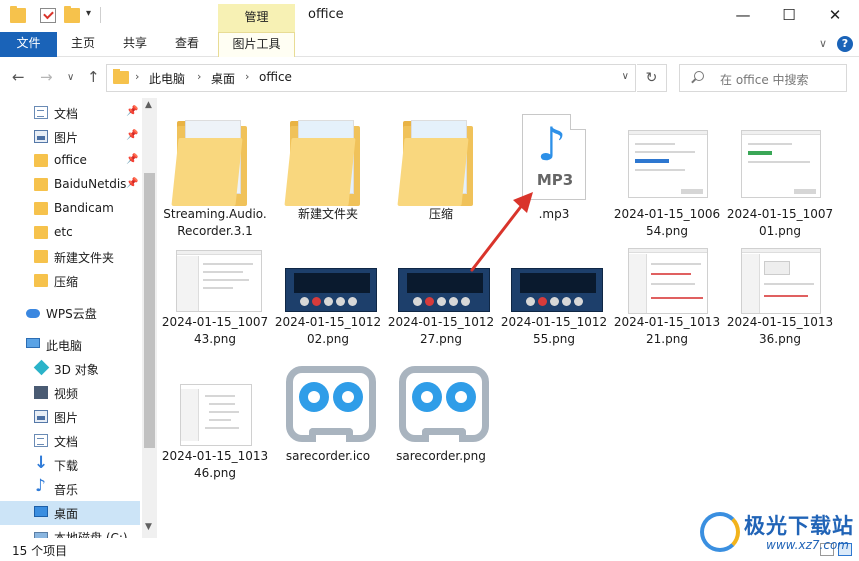 This screenshot has height=561, width=859. Describe the element at coordinates (41, 392) in the screenshot. I see `videos-icon` at that location.